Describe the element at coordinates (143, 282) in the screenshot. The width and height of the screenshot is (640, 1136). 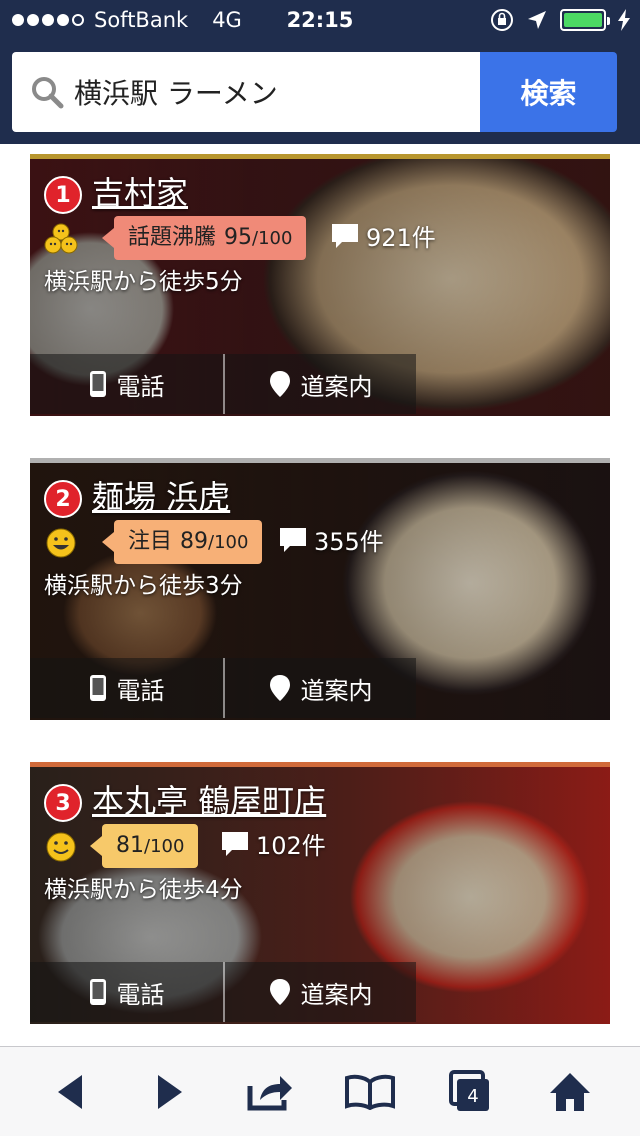
I see `access-info: 横浜駅から徒歩5分` at that location.